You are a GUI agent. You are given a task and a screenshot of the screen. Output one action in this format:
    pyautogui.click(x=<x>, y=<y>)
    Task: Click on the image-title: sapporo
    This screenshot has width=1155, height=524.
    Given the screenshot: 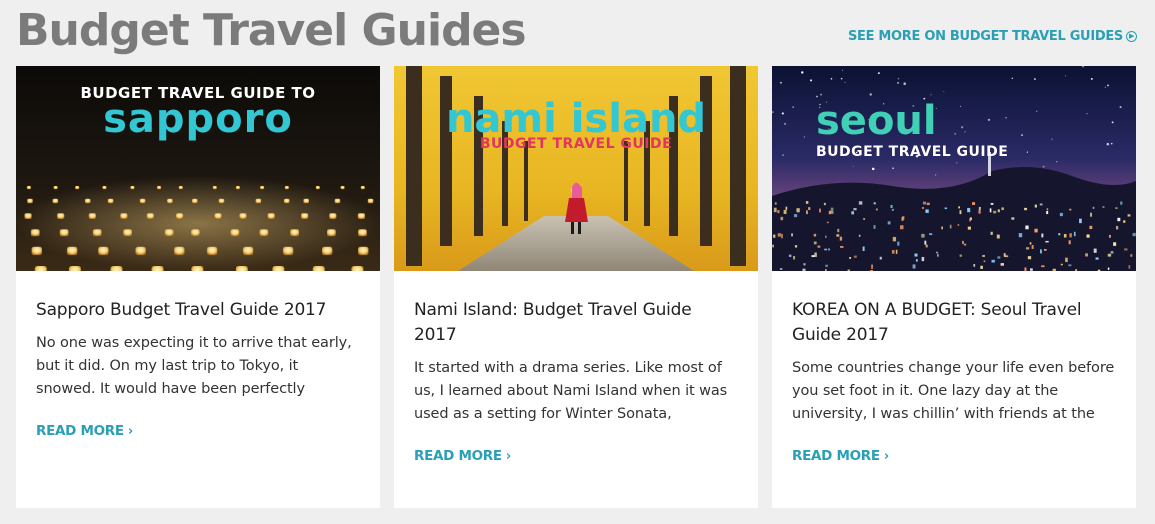 What is the action you would take?
    pyautogui.click(x=198, y=119)
    